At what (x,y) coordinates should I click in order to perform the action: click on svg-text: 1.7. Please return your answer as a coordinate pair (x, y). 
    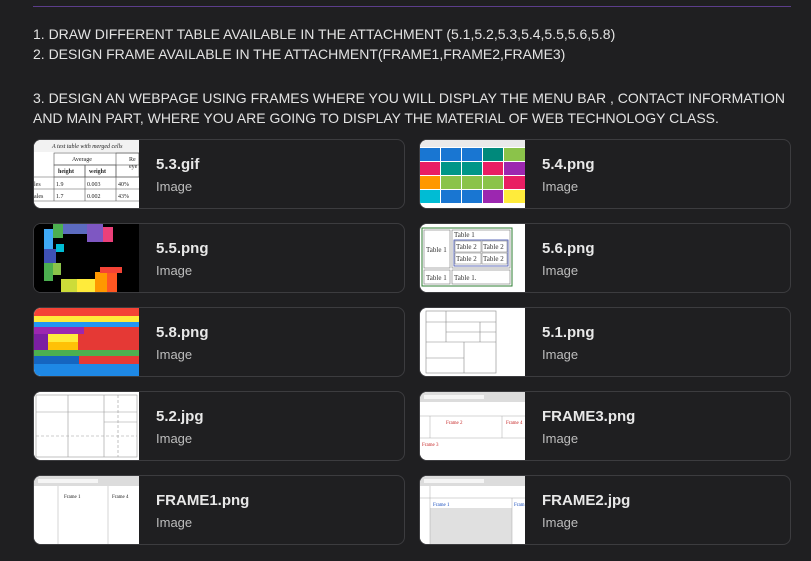
    Looking at the image, I should click on (60, 197).